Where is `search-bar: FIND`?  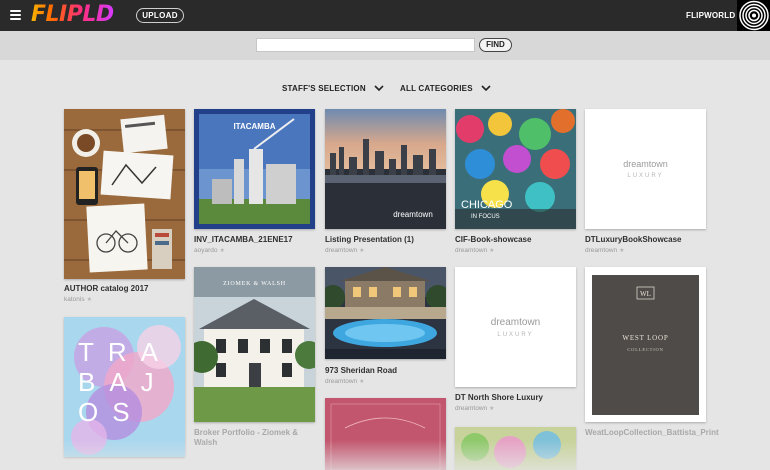 search-bar: FIND is located at coordinates (385, 45).